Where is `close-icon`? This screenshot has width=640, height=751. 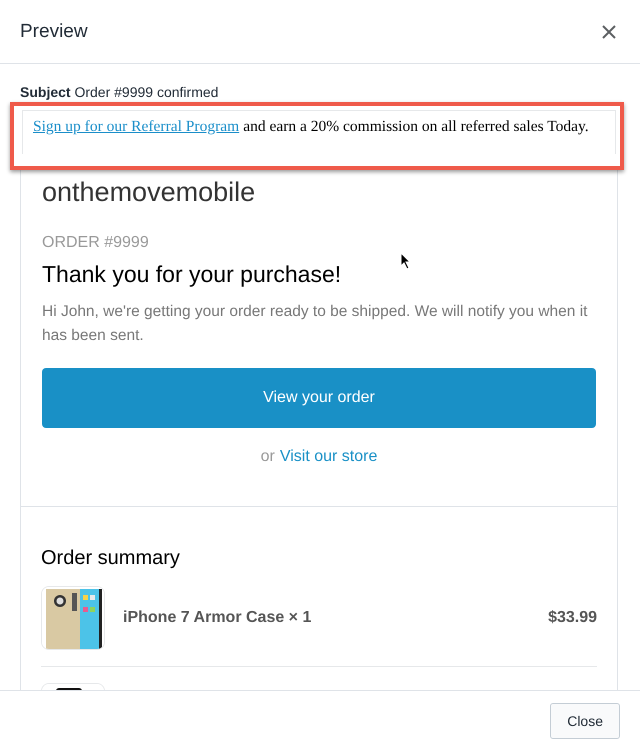 close-icon is located at coordinates (609, 31).